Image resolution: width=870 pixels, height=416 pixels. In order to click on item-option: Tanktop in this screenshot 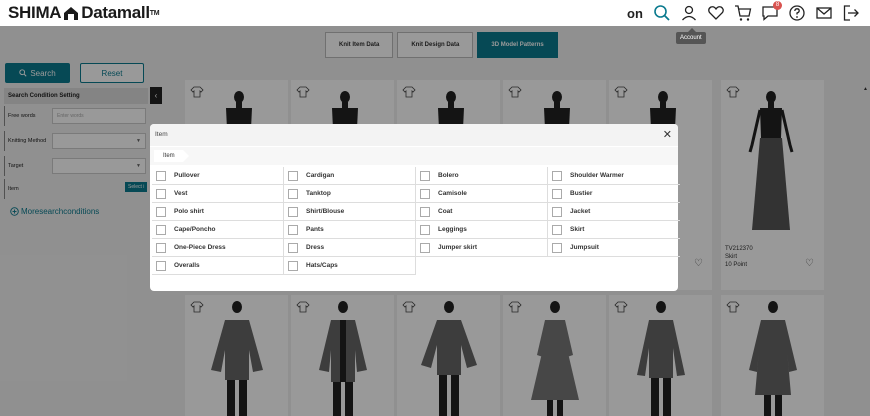, I will do `click(350, 194)`.